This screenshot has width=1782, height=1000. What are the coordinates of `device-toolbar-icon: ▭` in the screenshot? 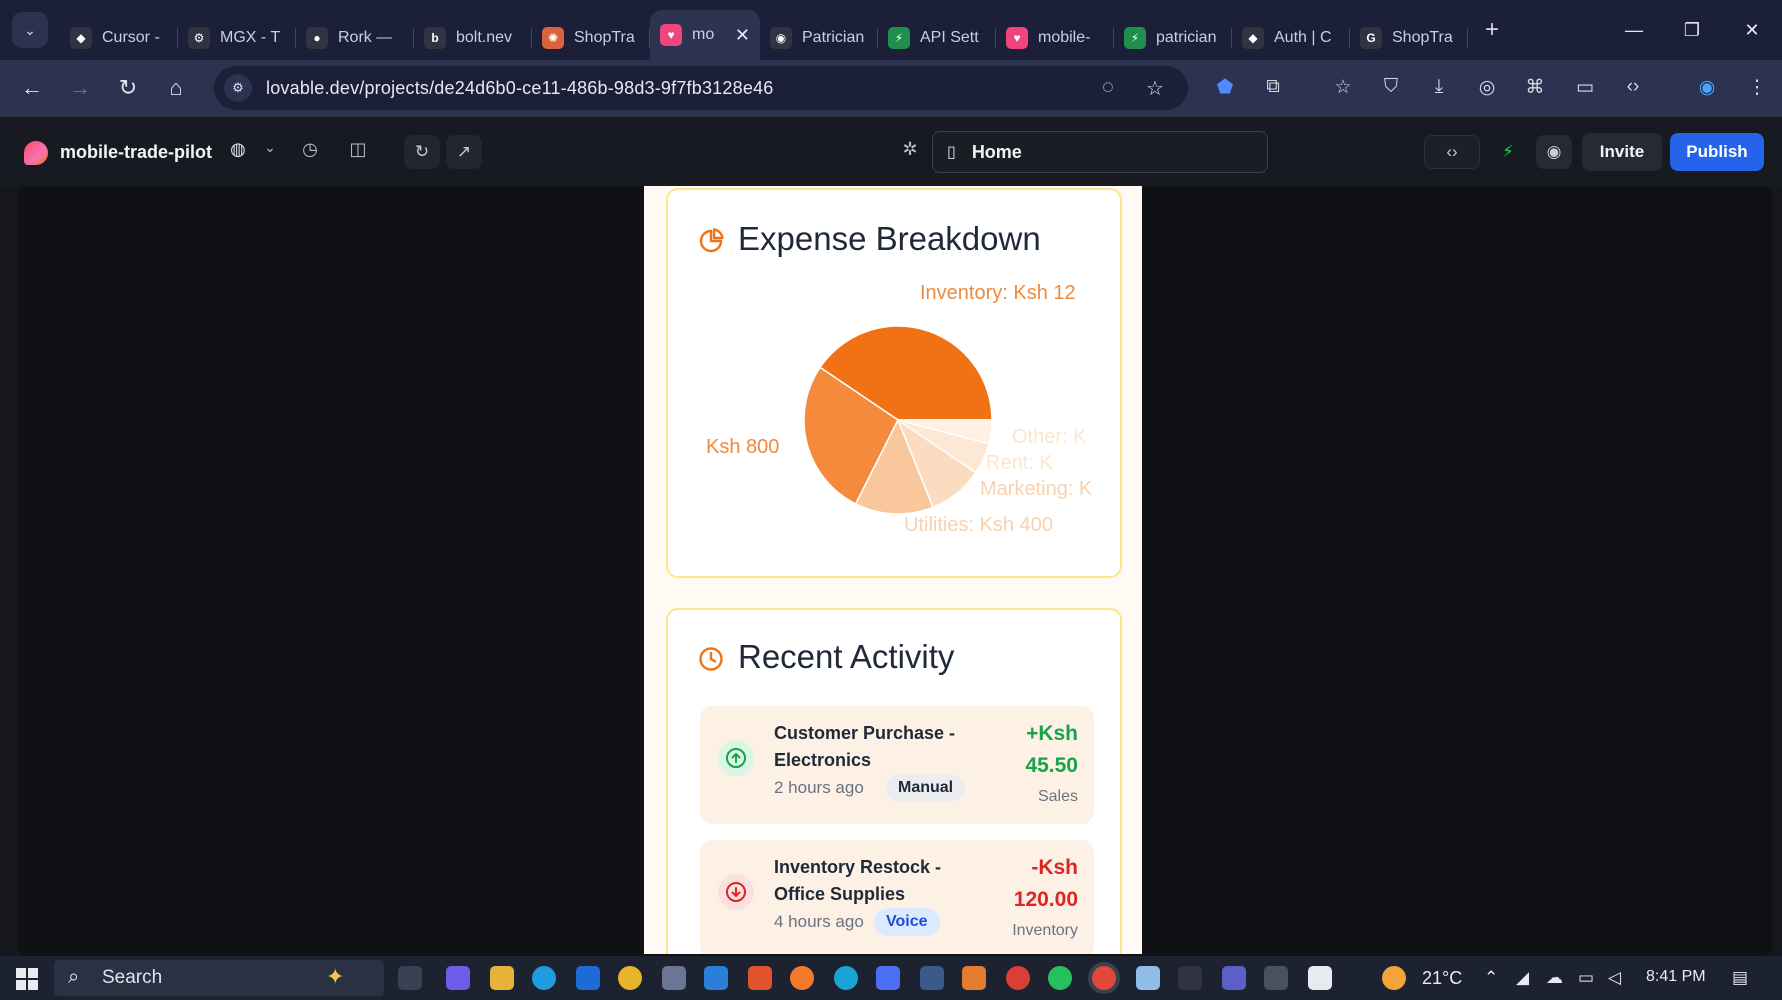 It's located at (1585, 87).